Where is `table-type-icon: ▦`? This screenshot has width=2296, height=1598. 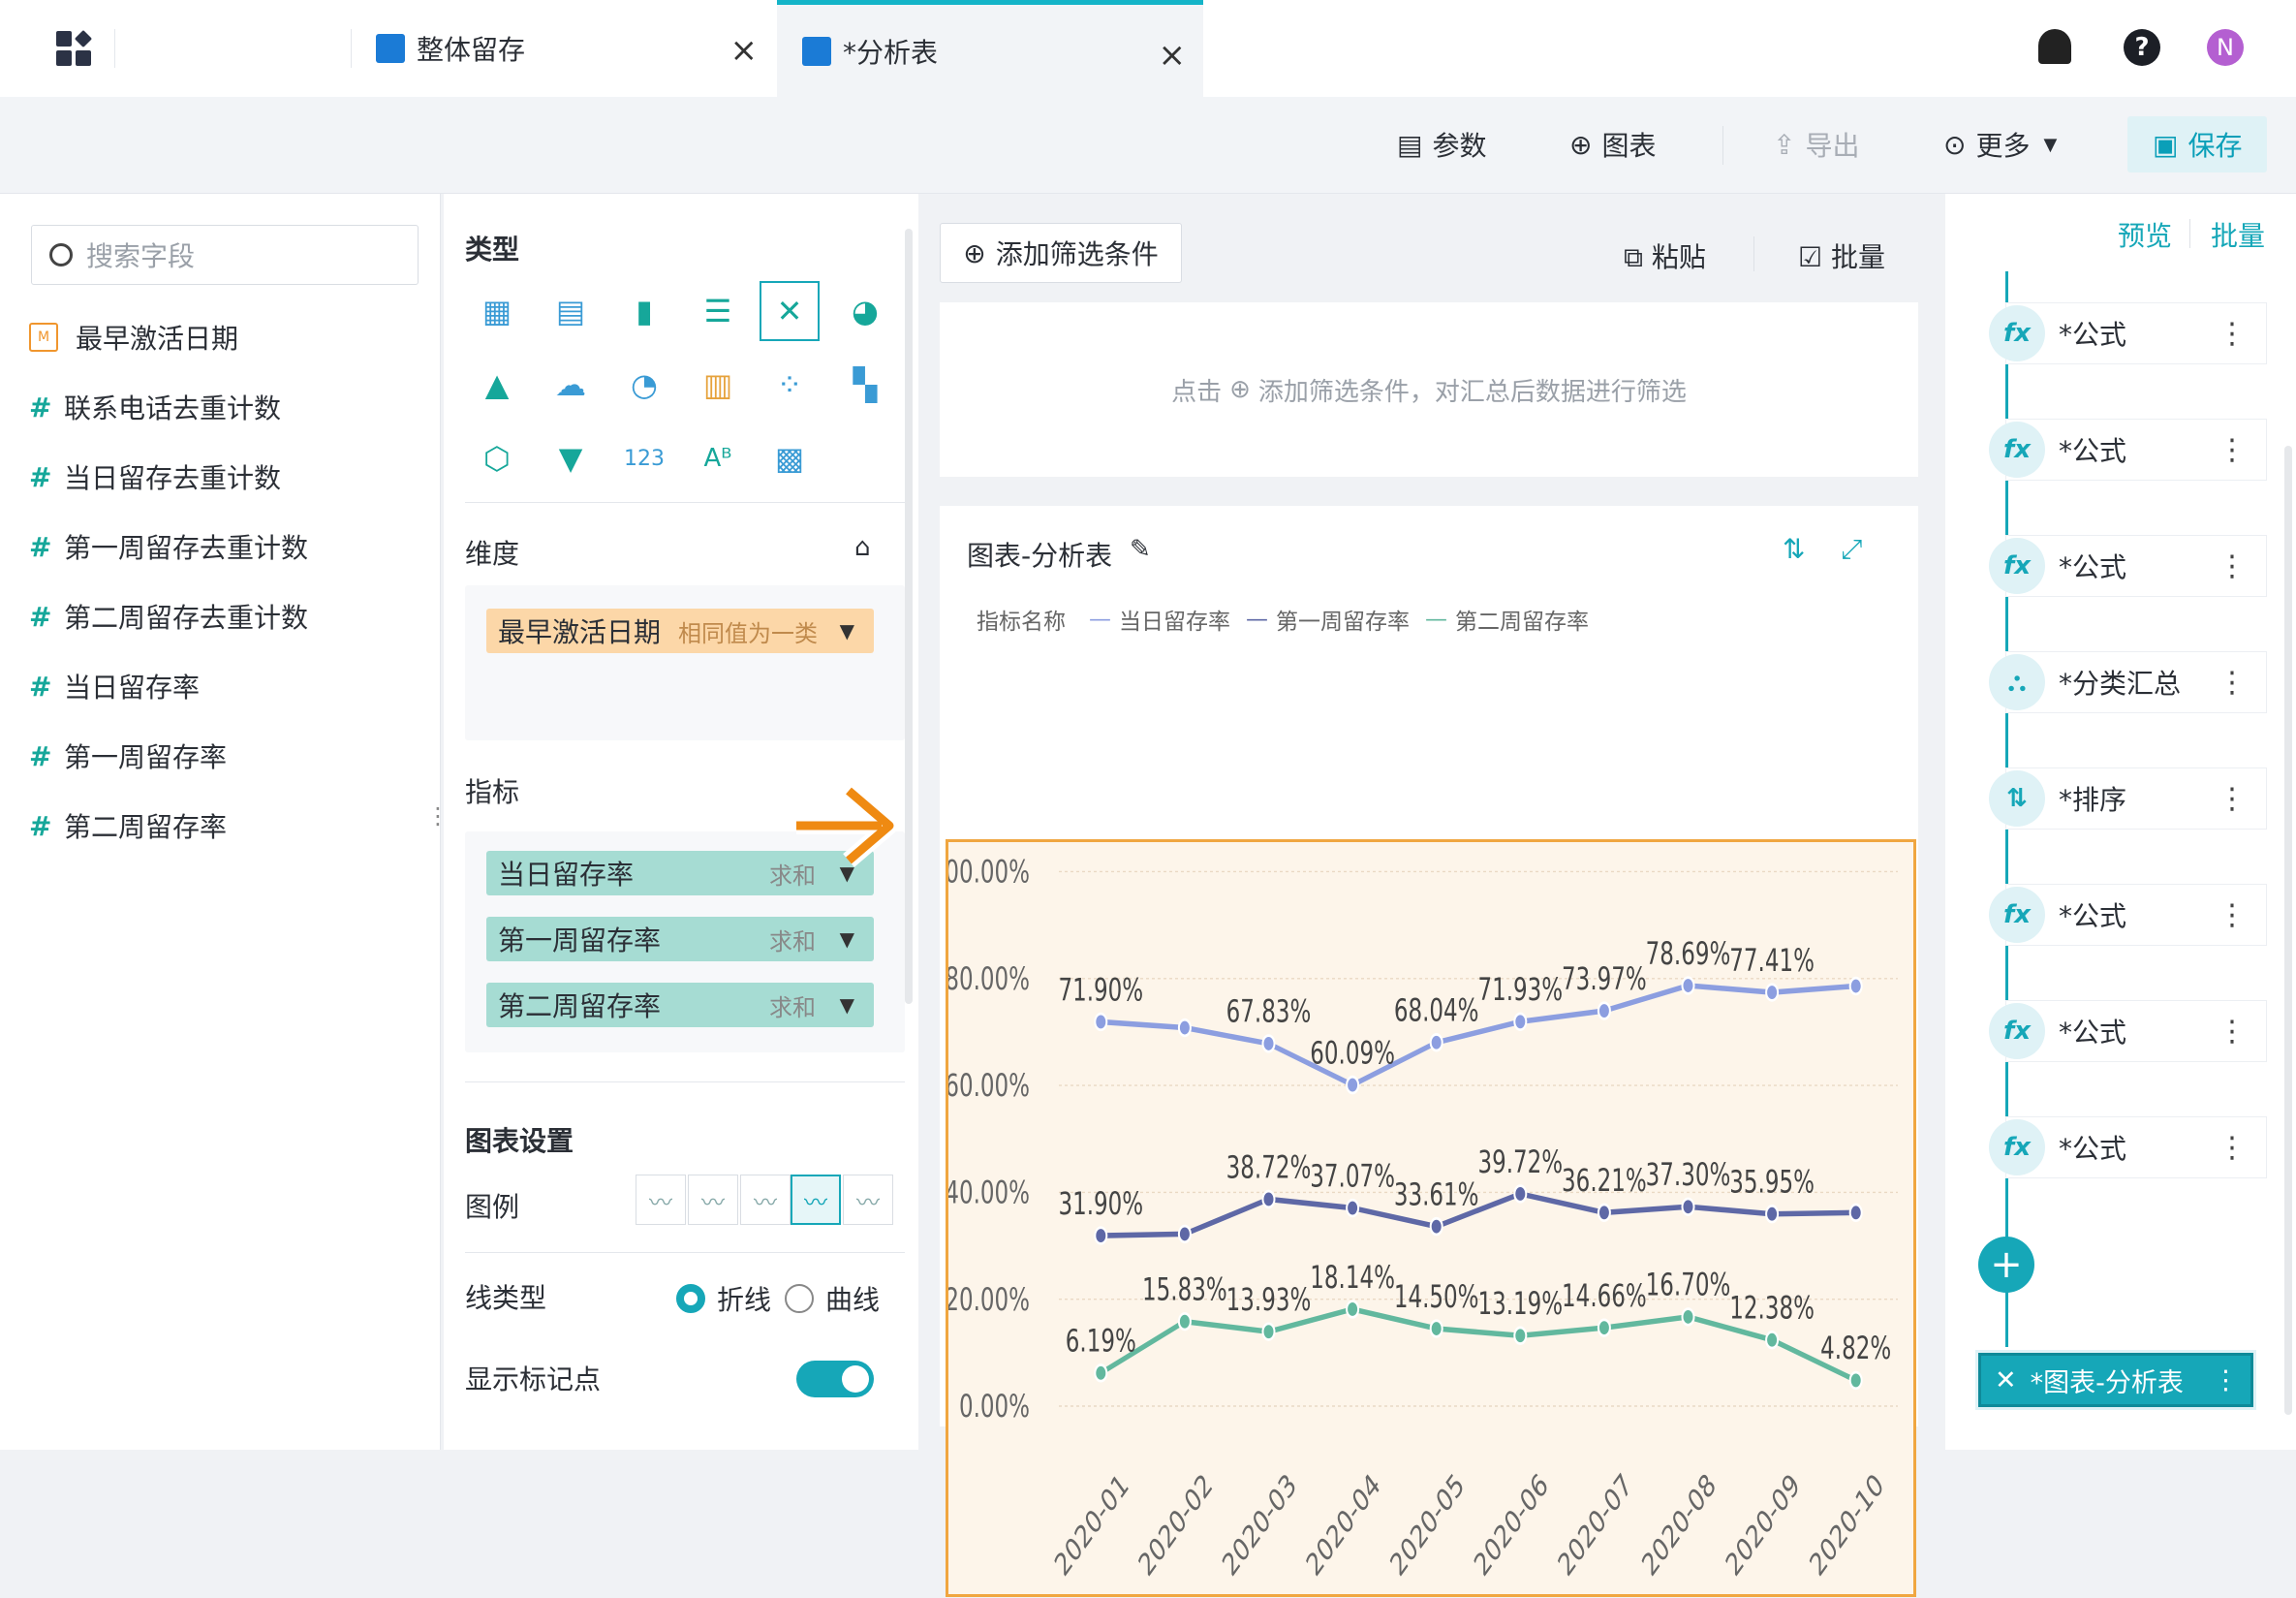
table-type-icon: ▦ is located at coordinates (497, 311).